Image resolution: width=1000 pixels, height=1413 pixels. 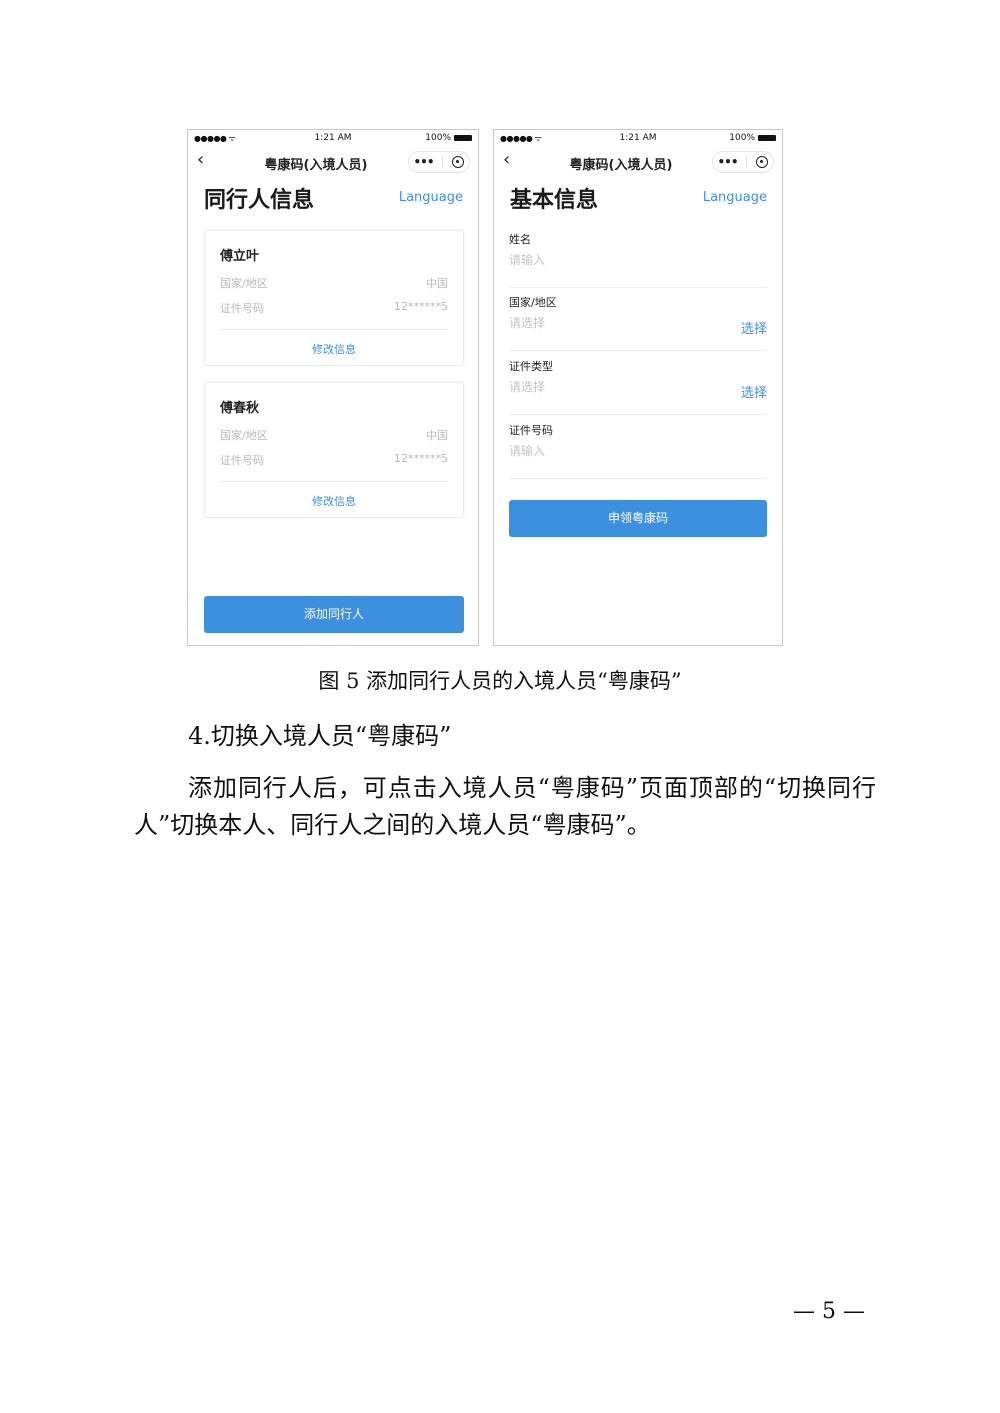 I want to click on page-header: 基本信息 Language, so click(x=638, y=198).